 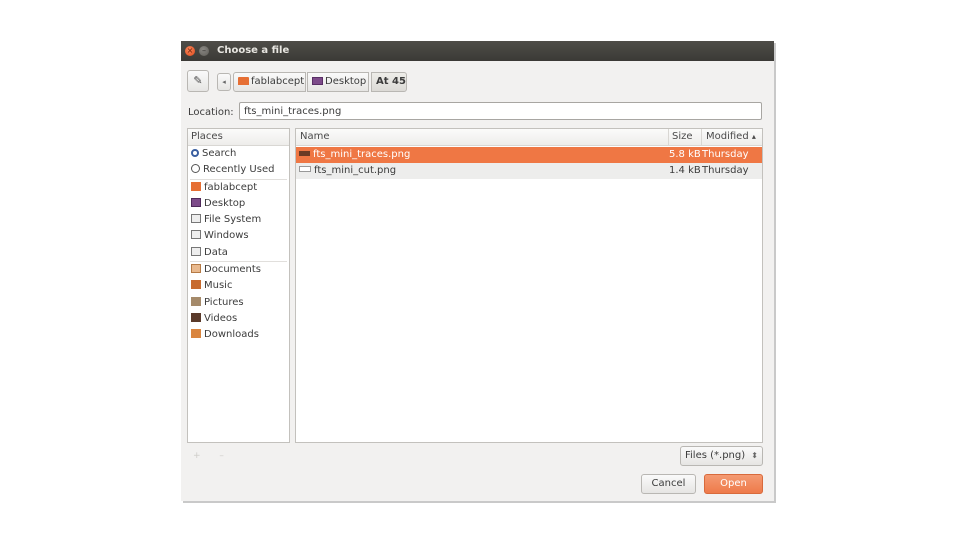 I want to click on path-button-label: fablabcept, so click(x=278, y=81).